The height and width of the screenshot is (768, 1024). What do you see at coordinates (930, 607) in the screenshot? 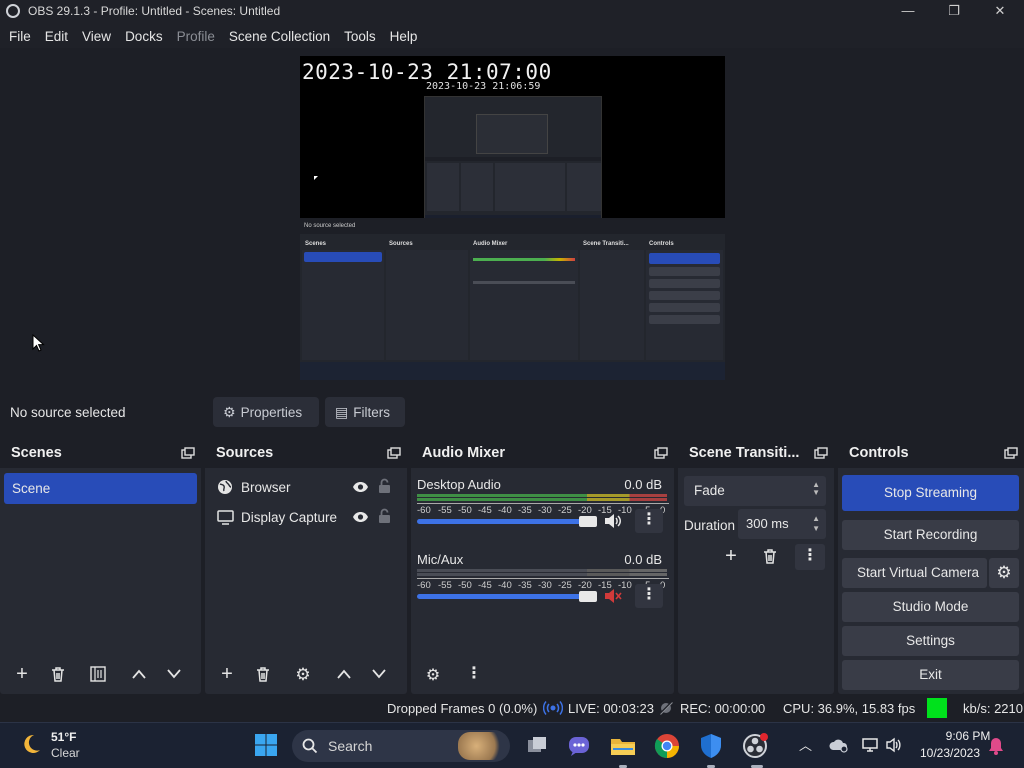
I see `studio-mode-button: Studio Mode` at bounding box center [930, 607].